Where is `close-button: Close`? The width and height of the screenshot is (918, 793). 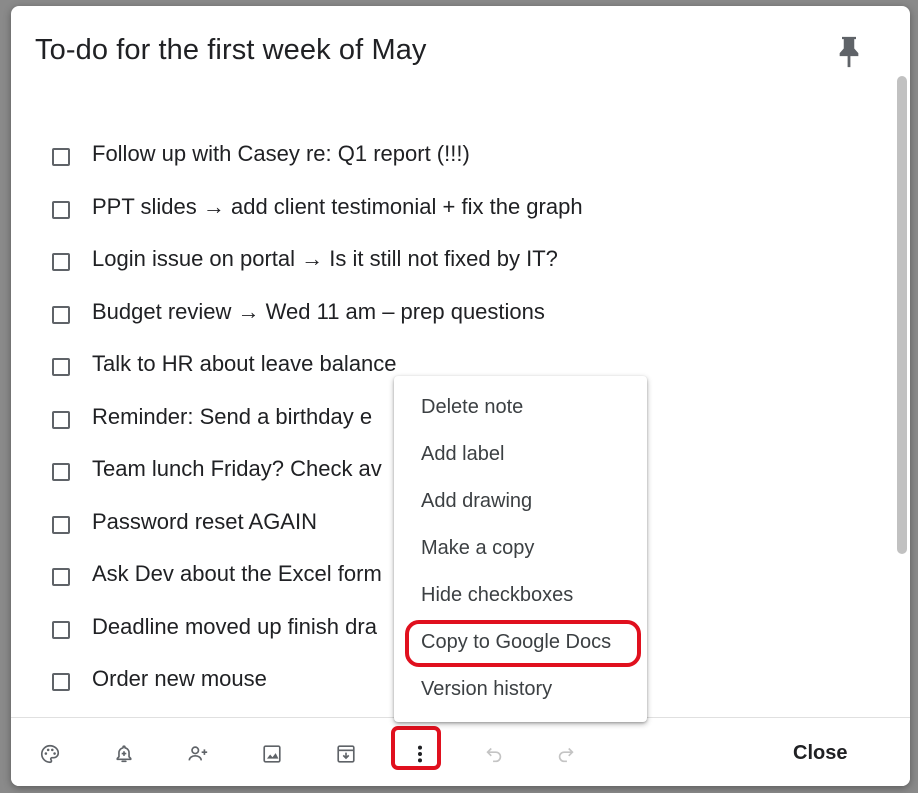 close-button: Close is located at coordinates (820, 753).